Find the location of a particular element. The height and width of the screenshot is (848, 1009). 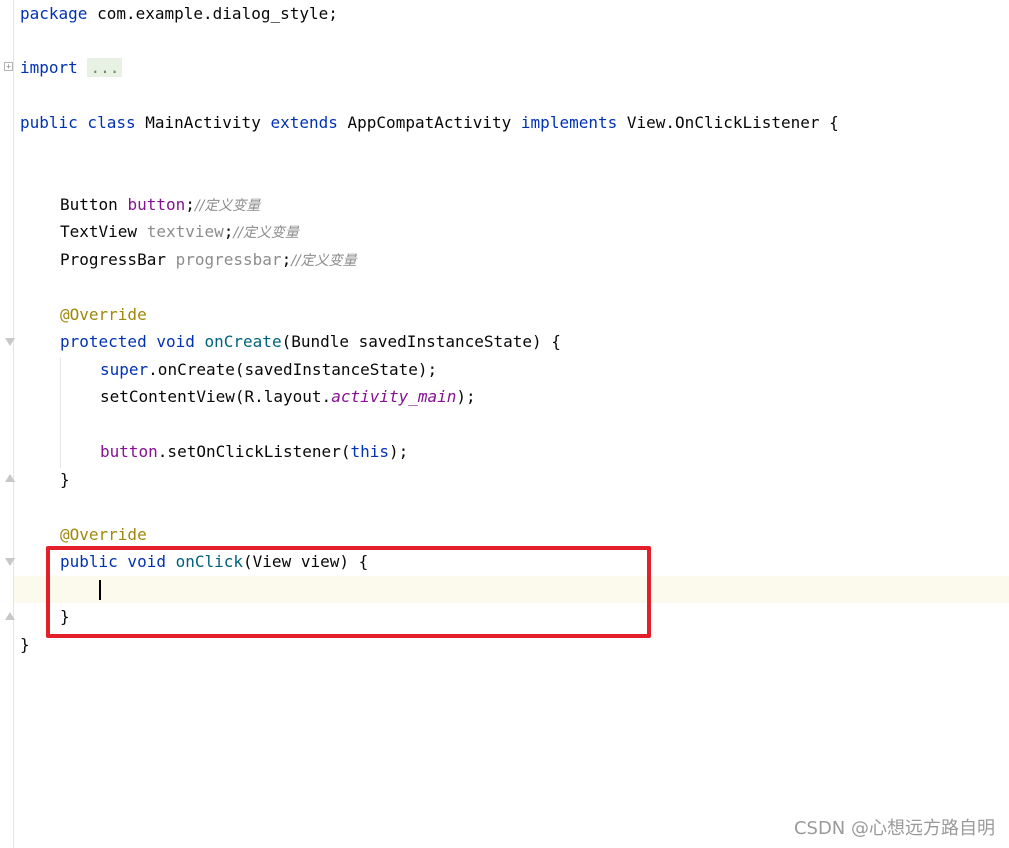

code-line-setcontentview: setContentView(R.layout.activity_main); is located at coordinates (554, 396).